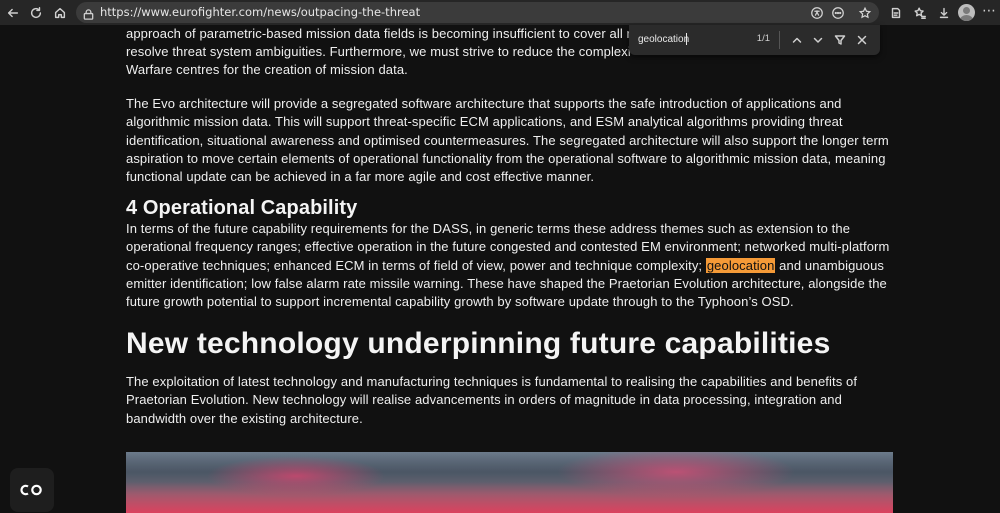 This screenshot has height=513, width=1000. I want to click on back-icon, so click(13, 12).